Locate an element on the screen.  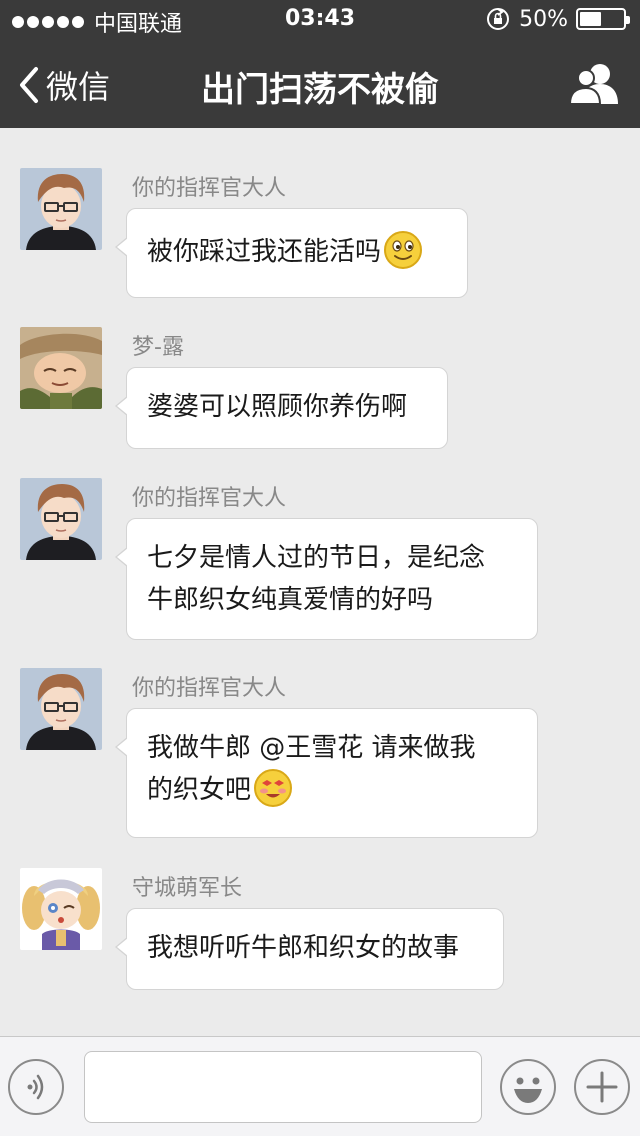
nav-bar: 微信 出门扫荡不被偷 is located at coordinates (320, 84).